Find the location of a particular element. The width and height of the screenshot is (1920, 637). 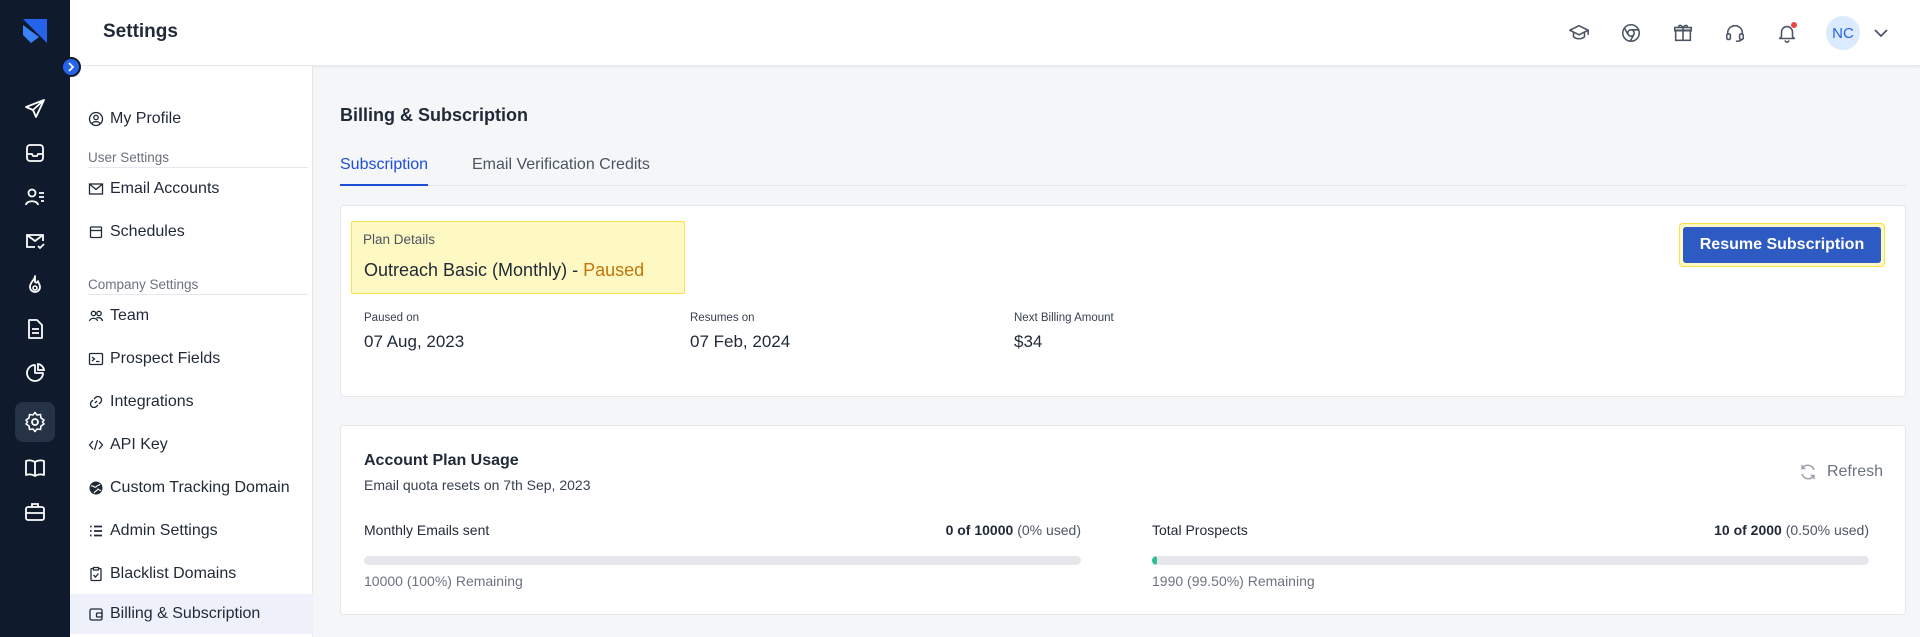

prospects-remaining: 1990 (99.50%) Remaining is located at coordinates (1233, 581).